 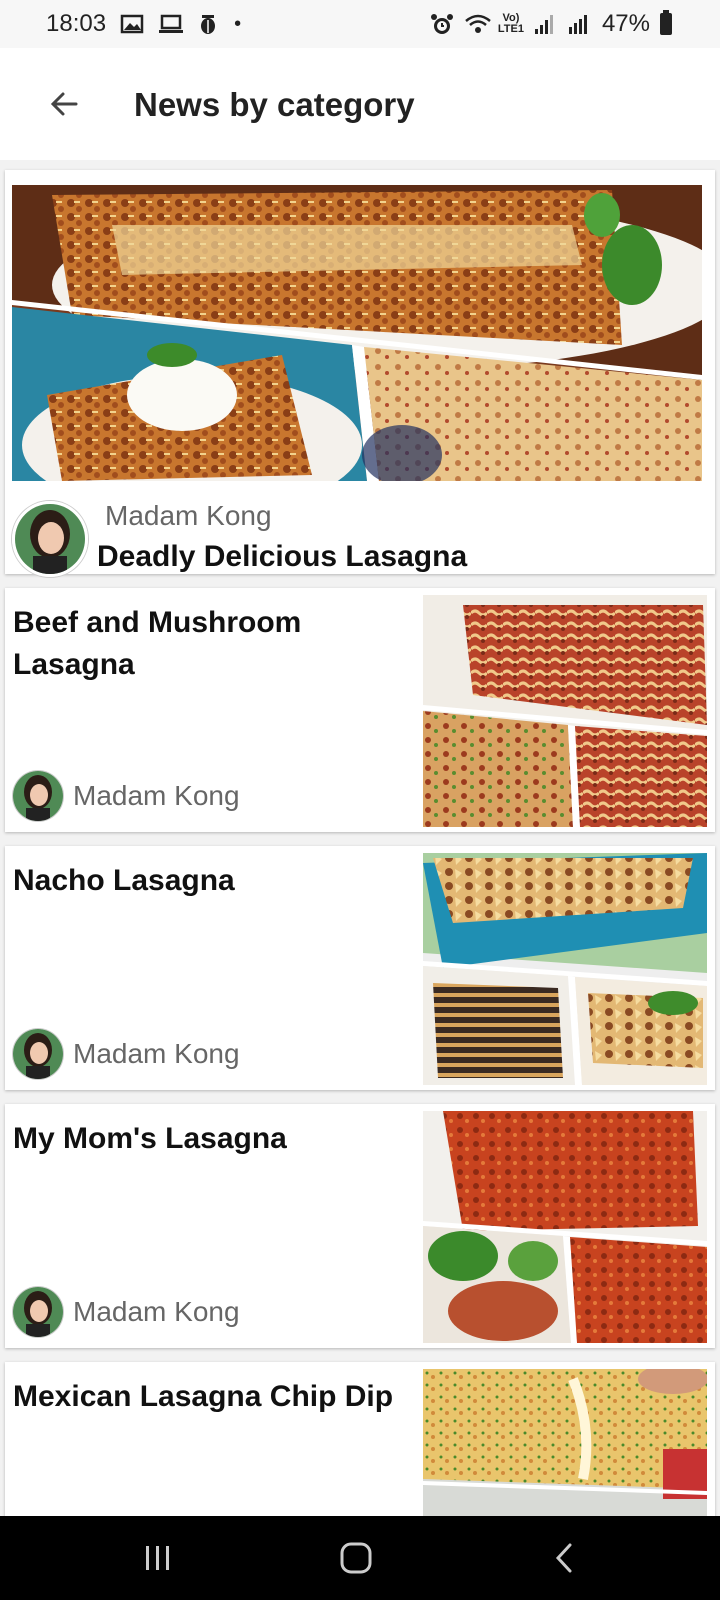 I want to click on laptop-icon, so click(x=171, y=24).